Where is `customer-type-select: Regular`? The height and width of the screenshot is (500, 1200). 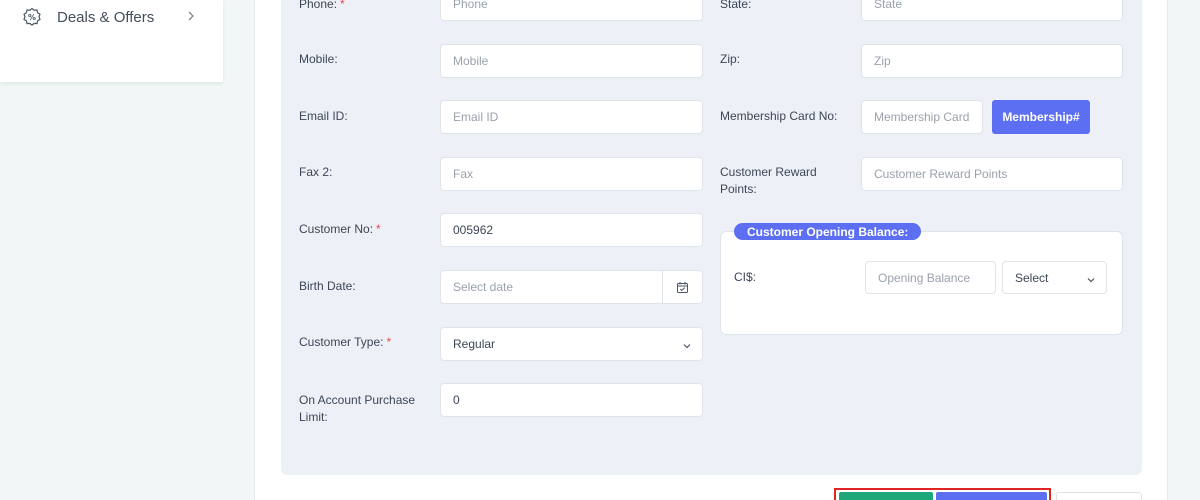
customer-type-select: Regular is located at coordinates (571, 344).